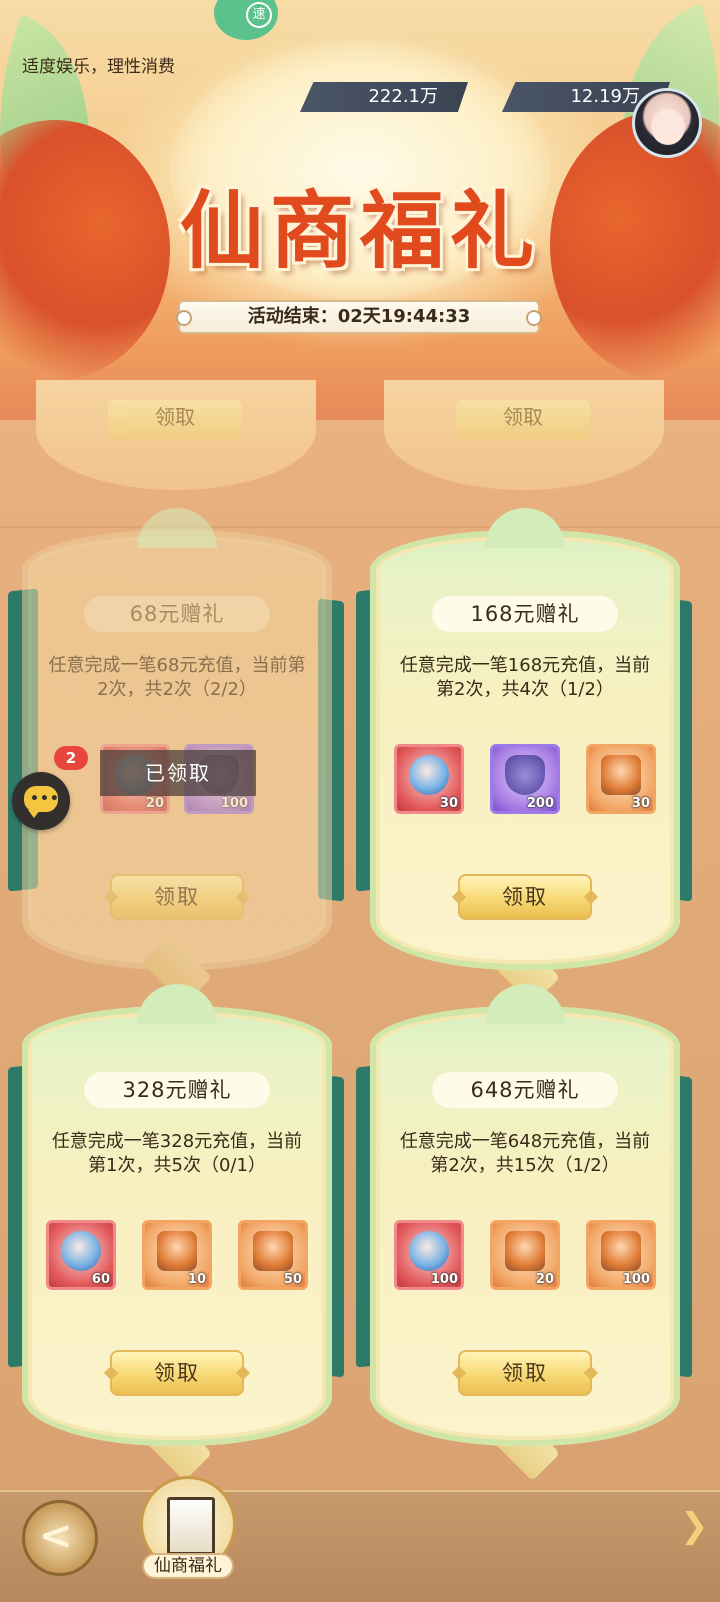 The image size is (720, 1602). I want to click on reward-hero-card: 30, so click(429, 779).